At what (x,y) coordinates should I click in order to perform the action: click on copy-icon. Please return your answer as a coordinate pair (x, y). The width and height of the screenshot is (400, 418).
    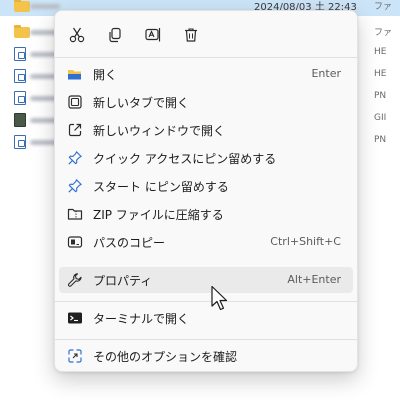
    Looking at the image, I should click on (115, 35).